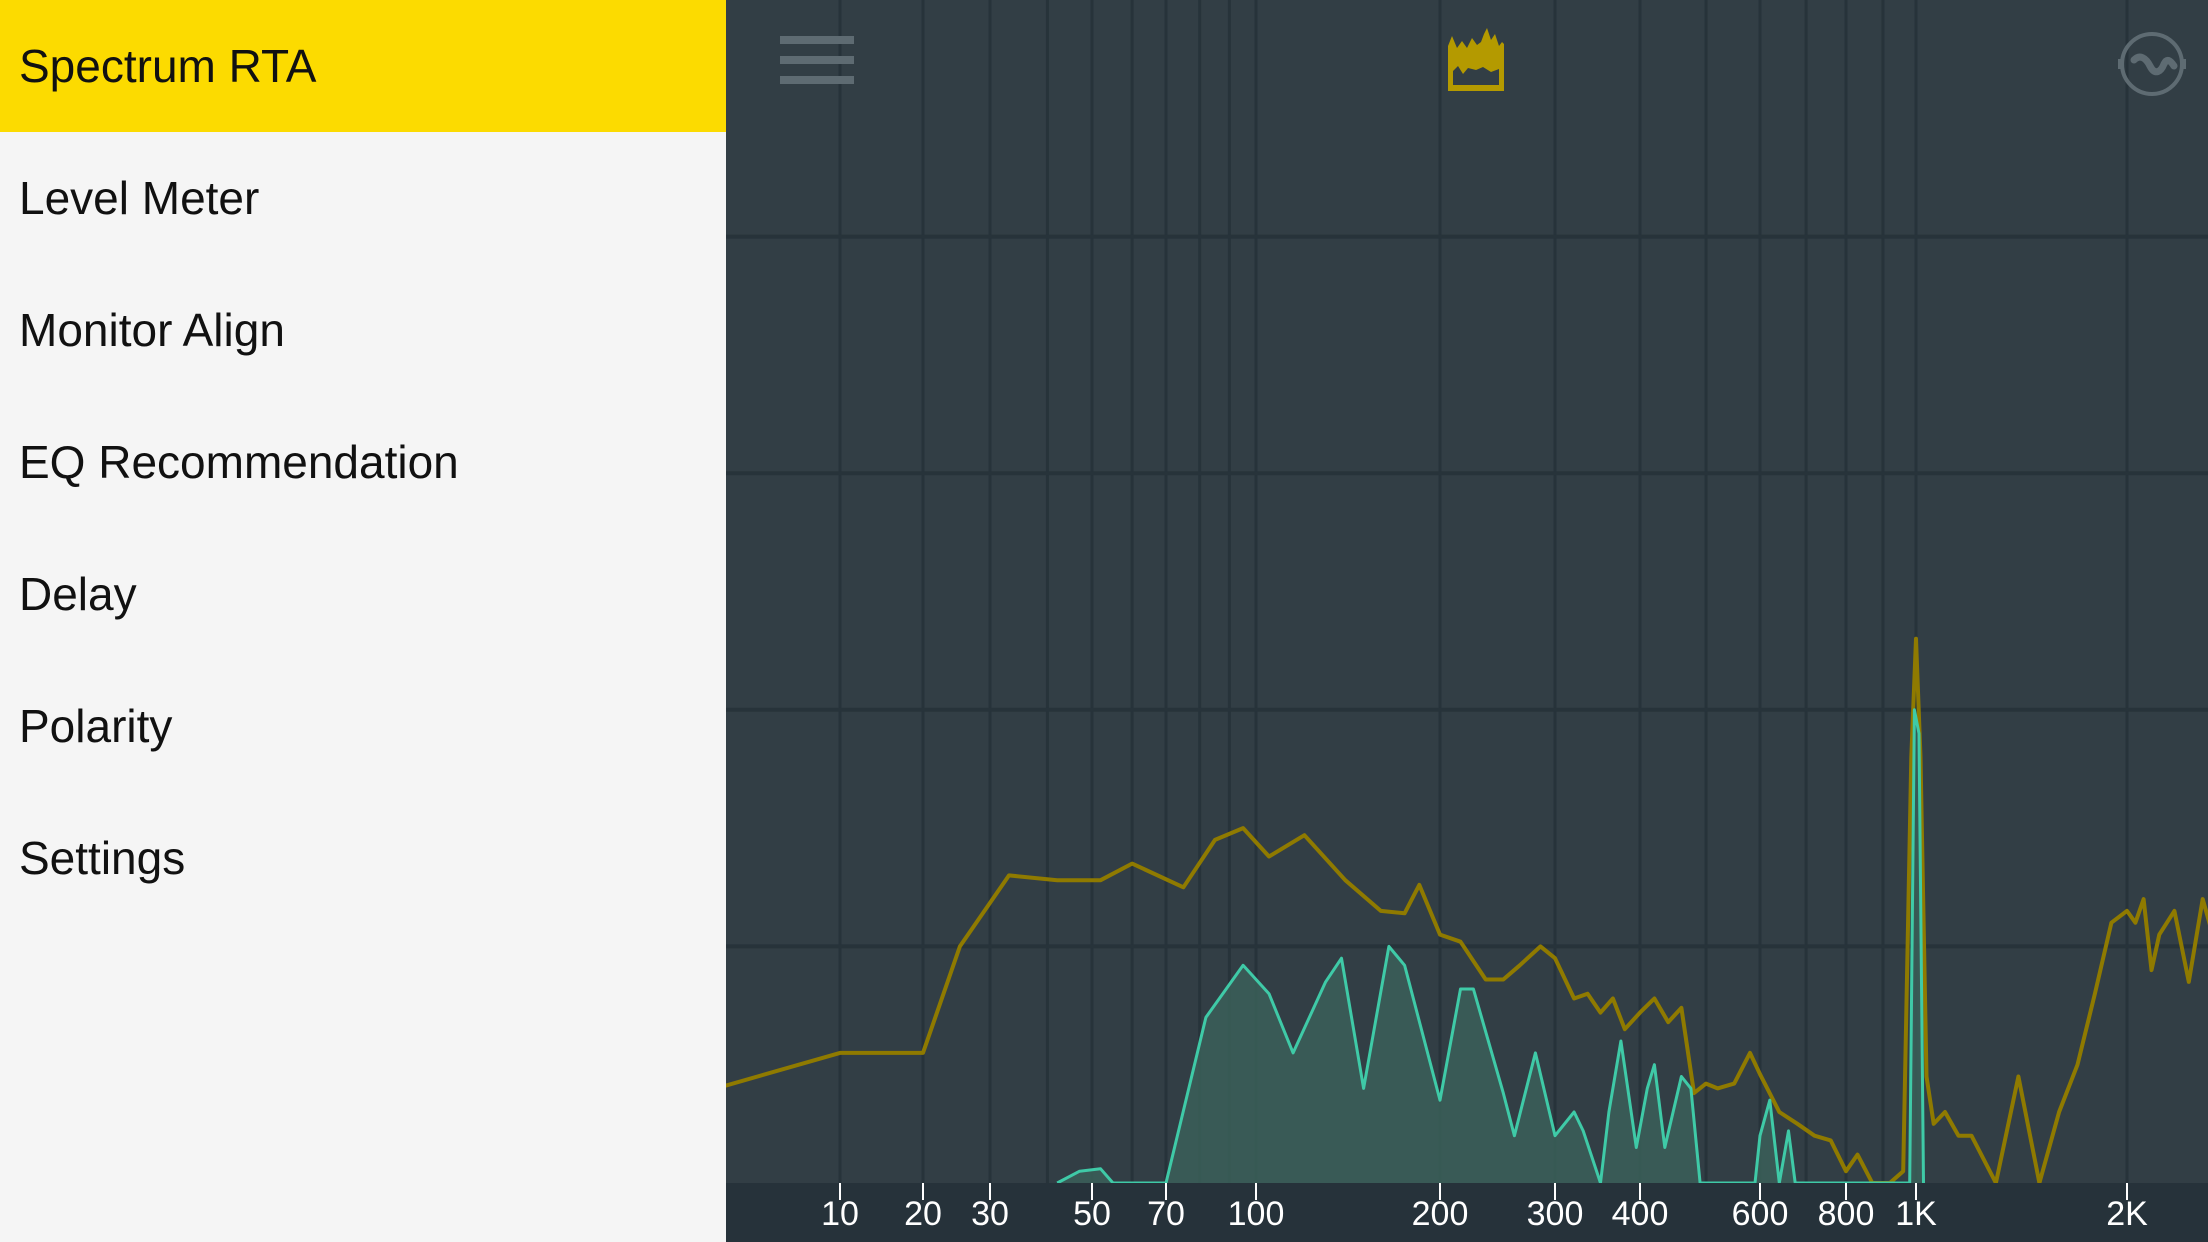  Describe the element at coordinates (1166, 1214) in the screenshot. I see `x-tick-label: 70` at that location.